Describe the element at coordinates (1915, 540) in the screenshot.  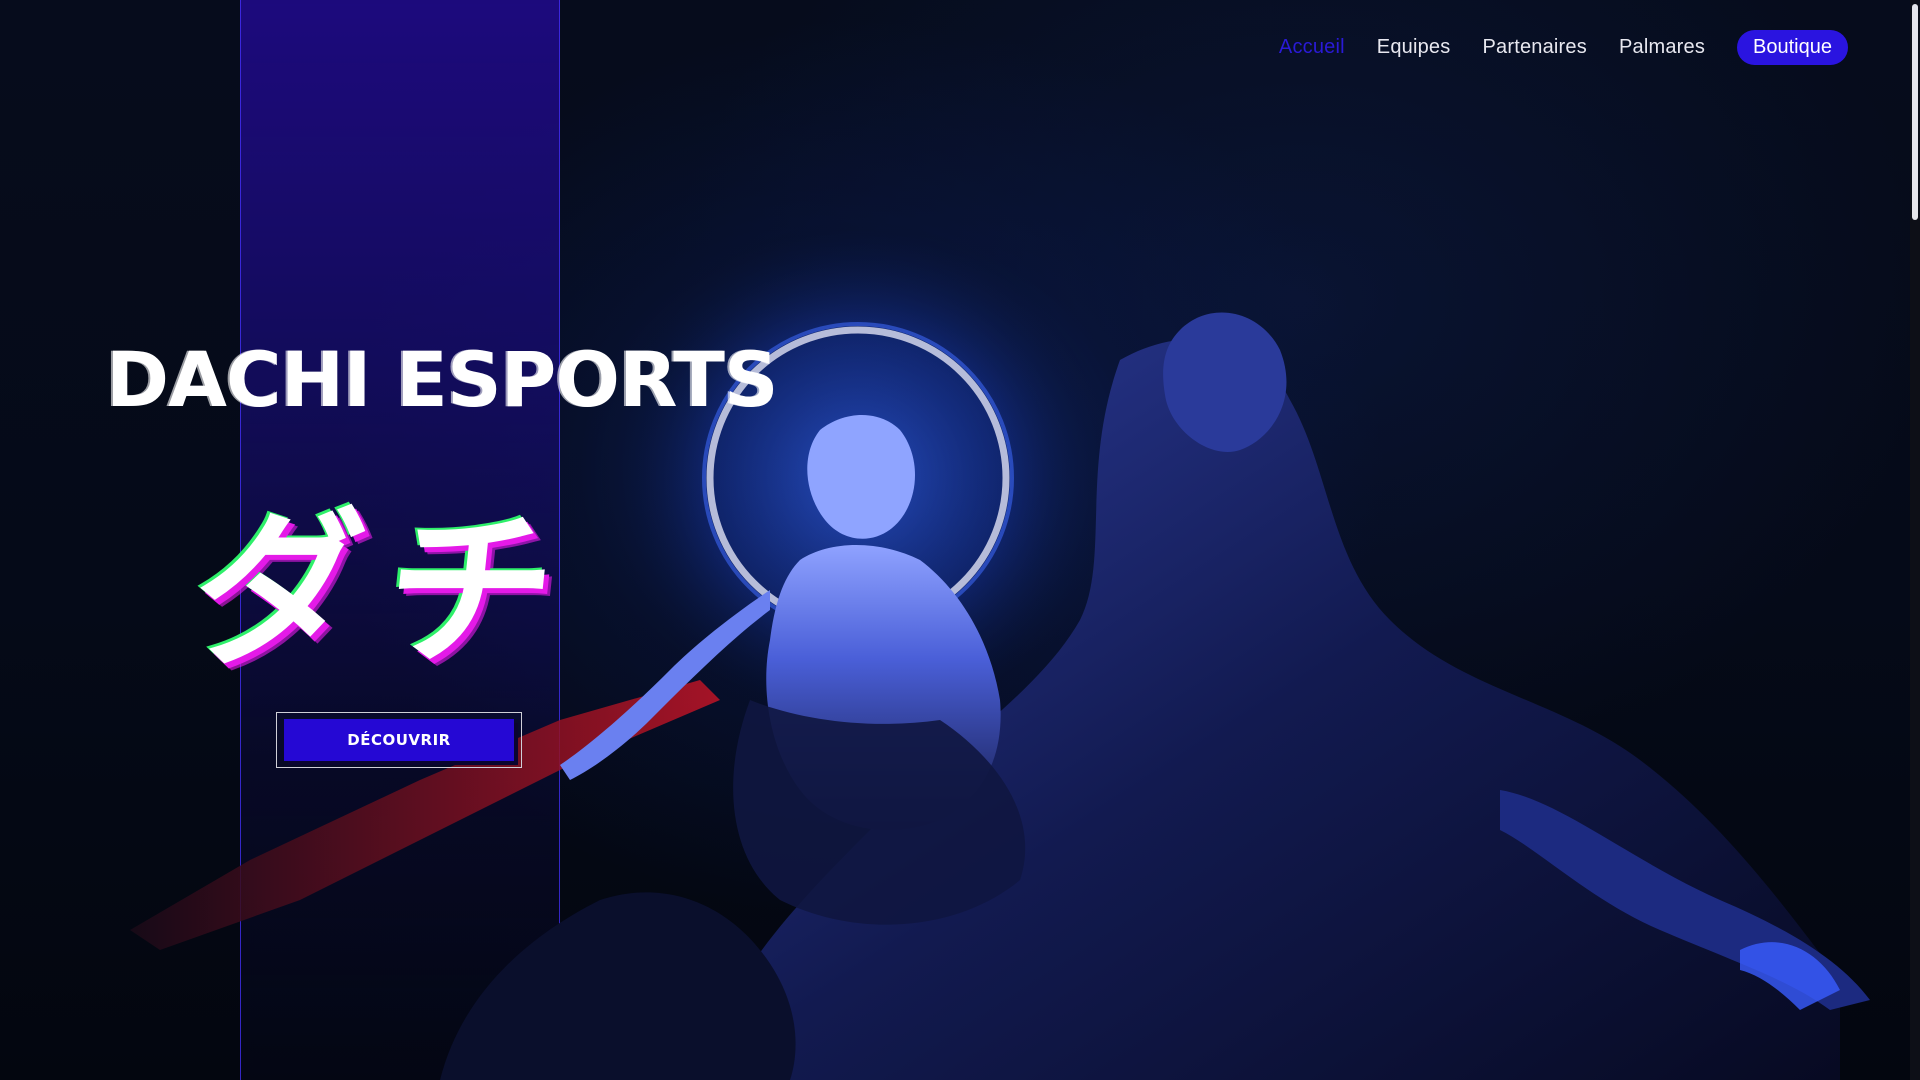
I see `scrollbar` at that location.